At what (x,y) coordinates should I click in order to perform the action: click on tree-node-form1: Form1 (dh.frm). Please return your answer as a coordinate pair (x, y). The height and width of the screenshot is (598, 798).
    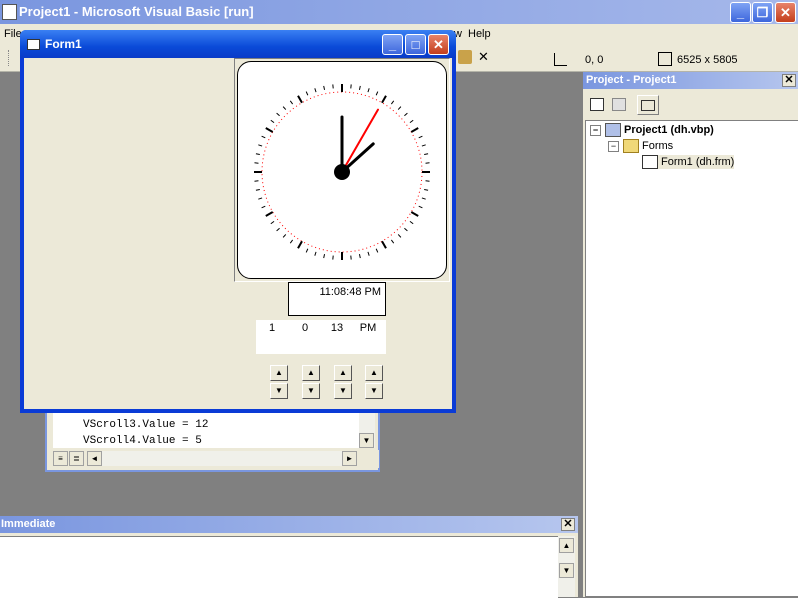
    Looking at the image, I should click on (688, 162).